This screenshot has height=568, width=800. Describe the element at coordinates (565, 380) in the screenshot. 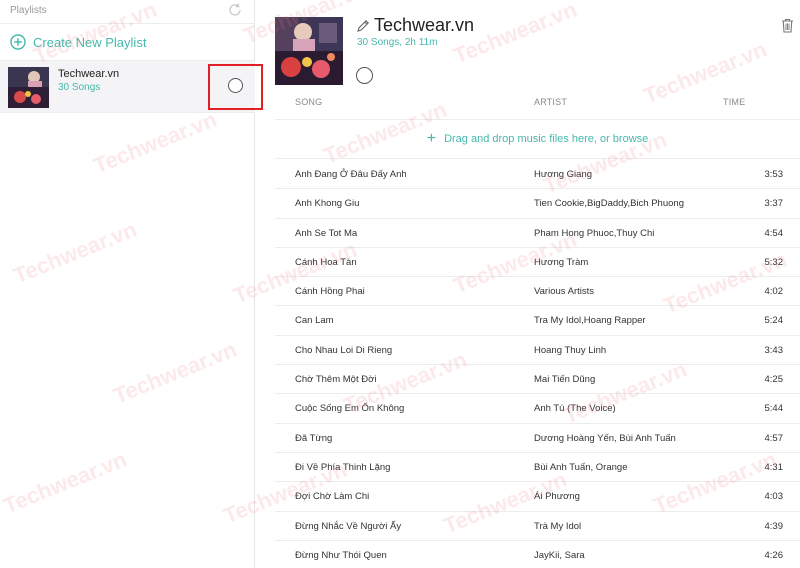

I see `track-artist: Mai Tiến Dũng` at that location.